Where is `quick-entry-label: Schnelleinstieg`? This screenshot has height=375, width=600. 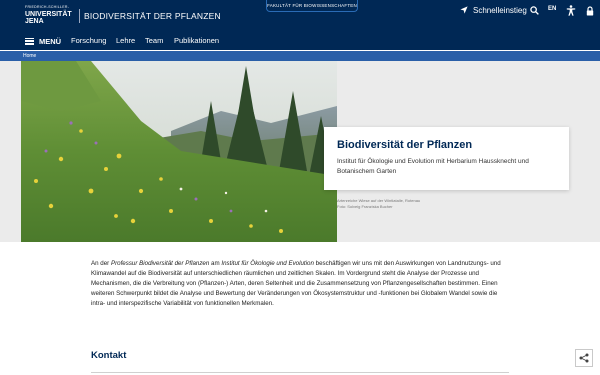 quick-entry-label: Schnelleinstieg is located at coordinates (500, 10).